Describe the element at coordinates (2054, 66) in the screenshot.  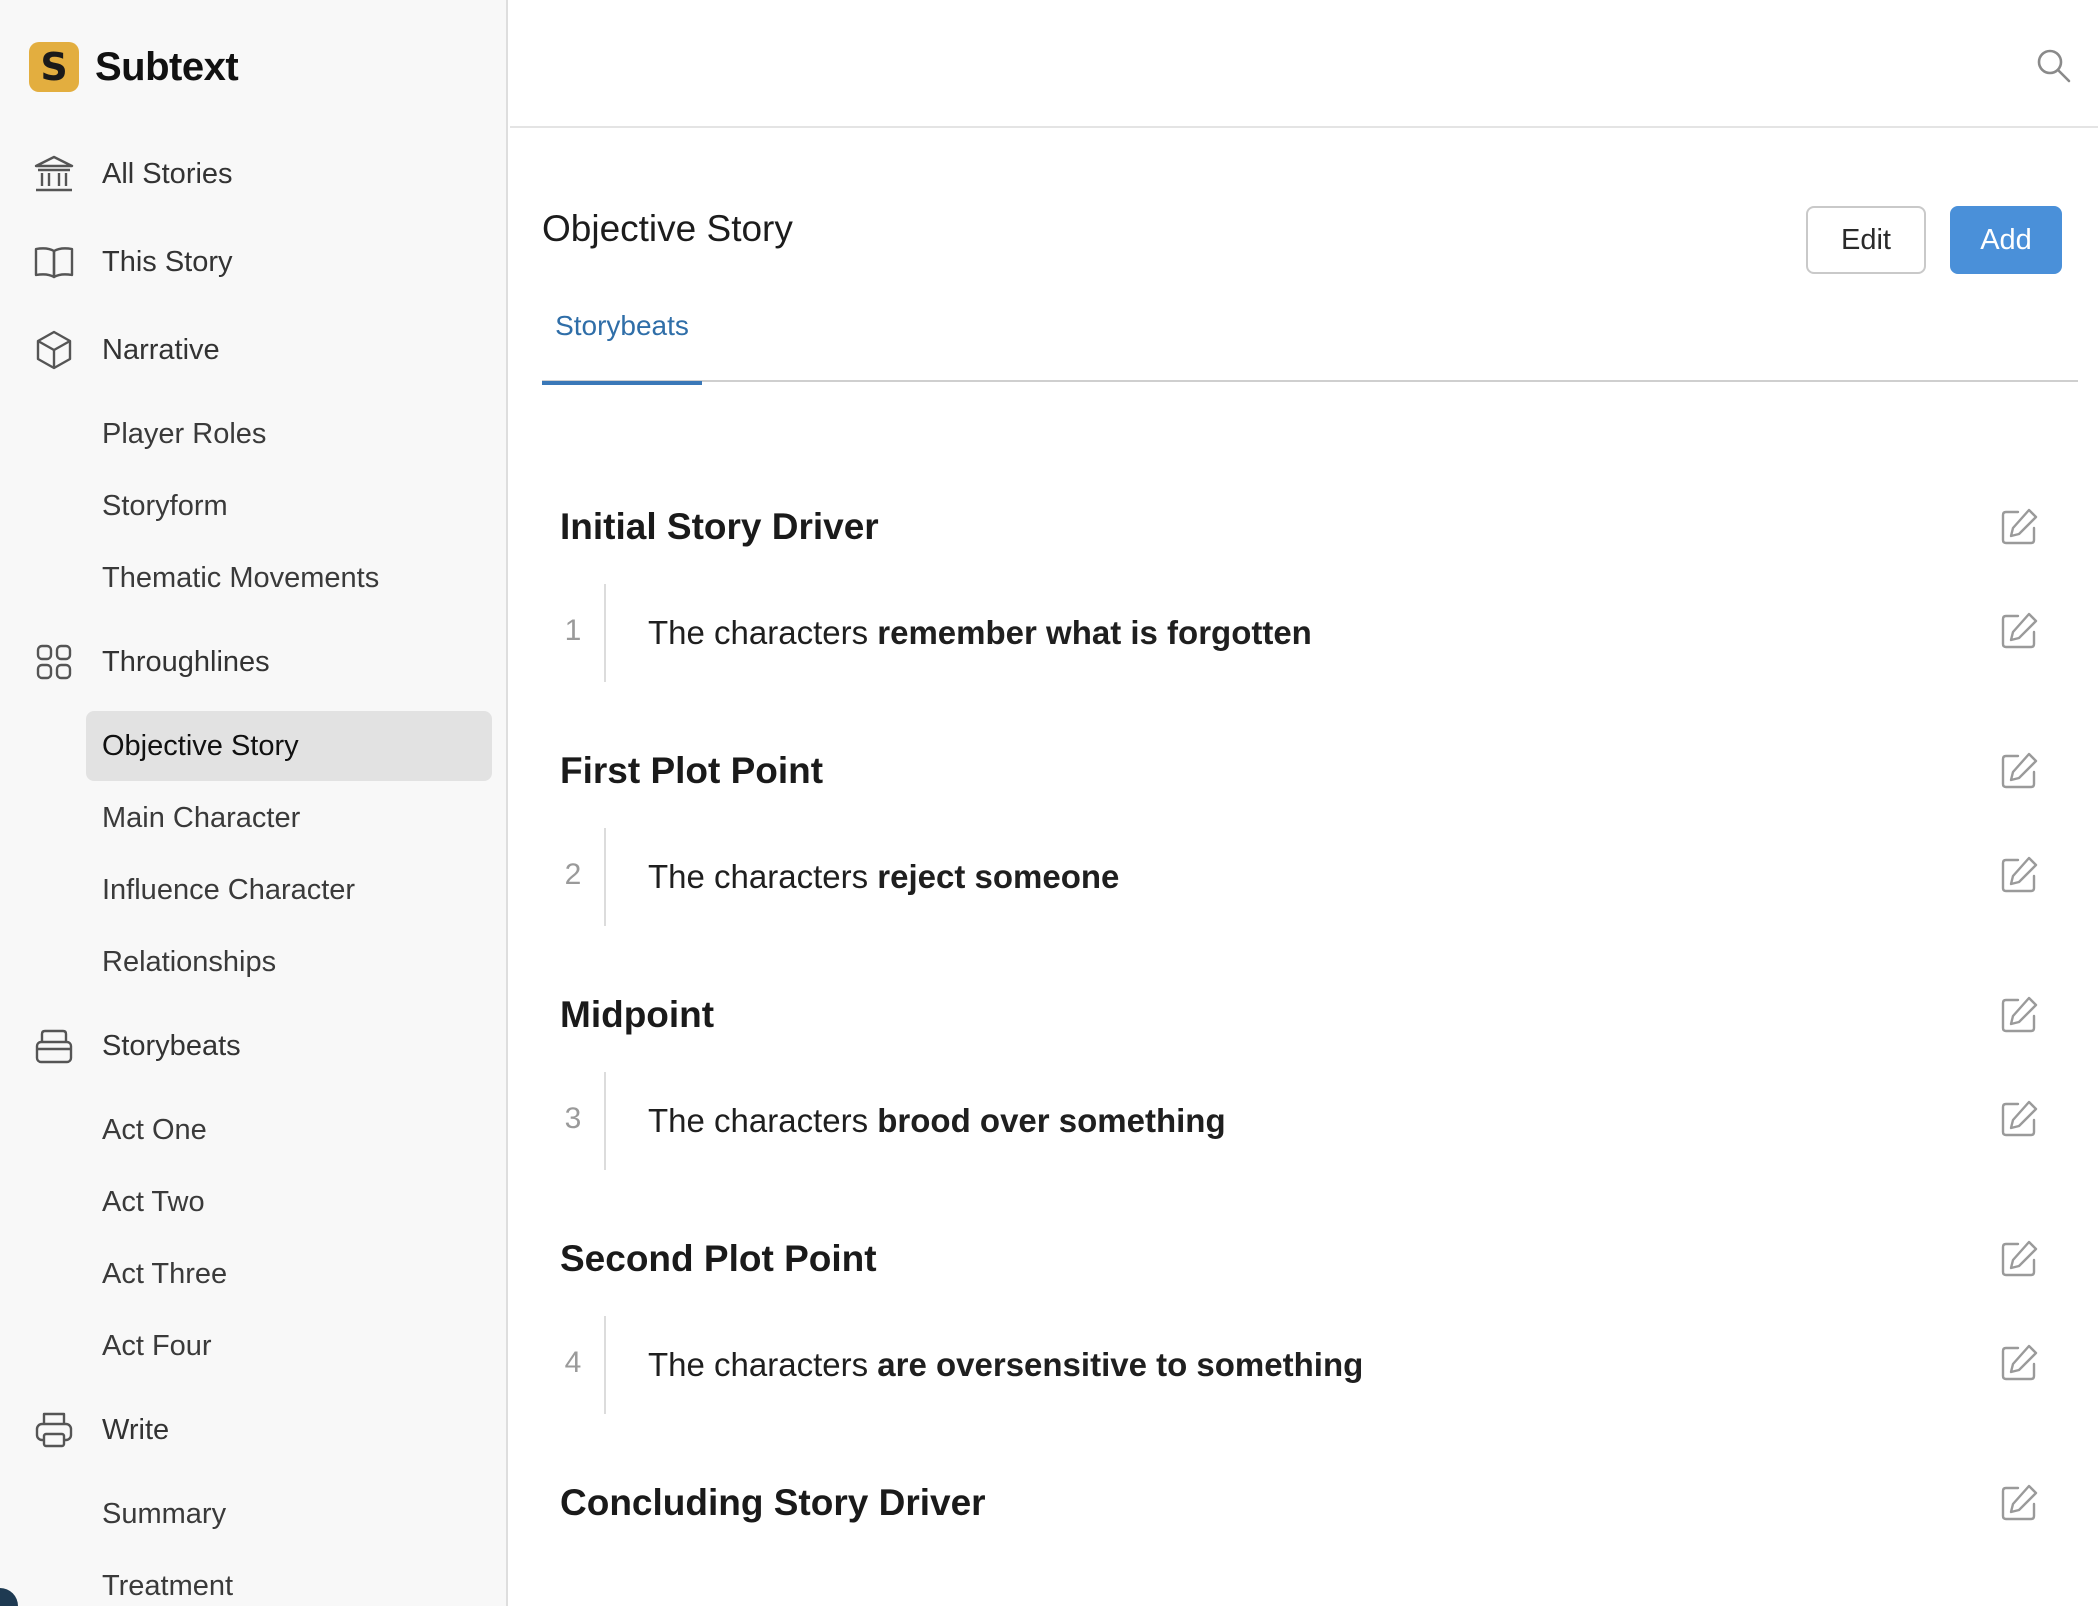
I see `search-icon` at that location.